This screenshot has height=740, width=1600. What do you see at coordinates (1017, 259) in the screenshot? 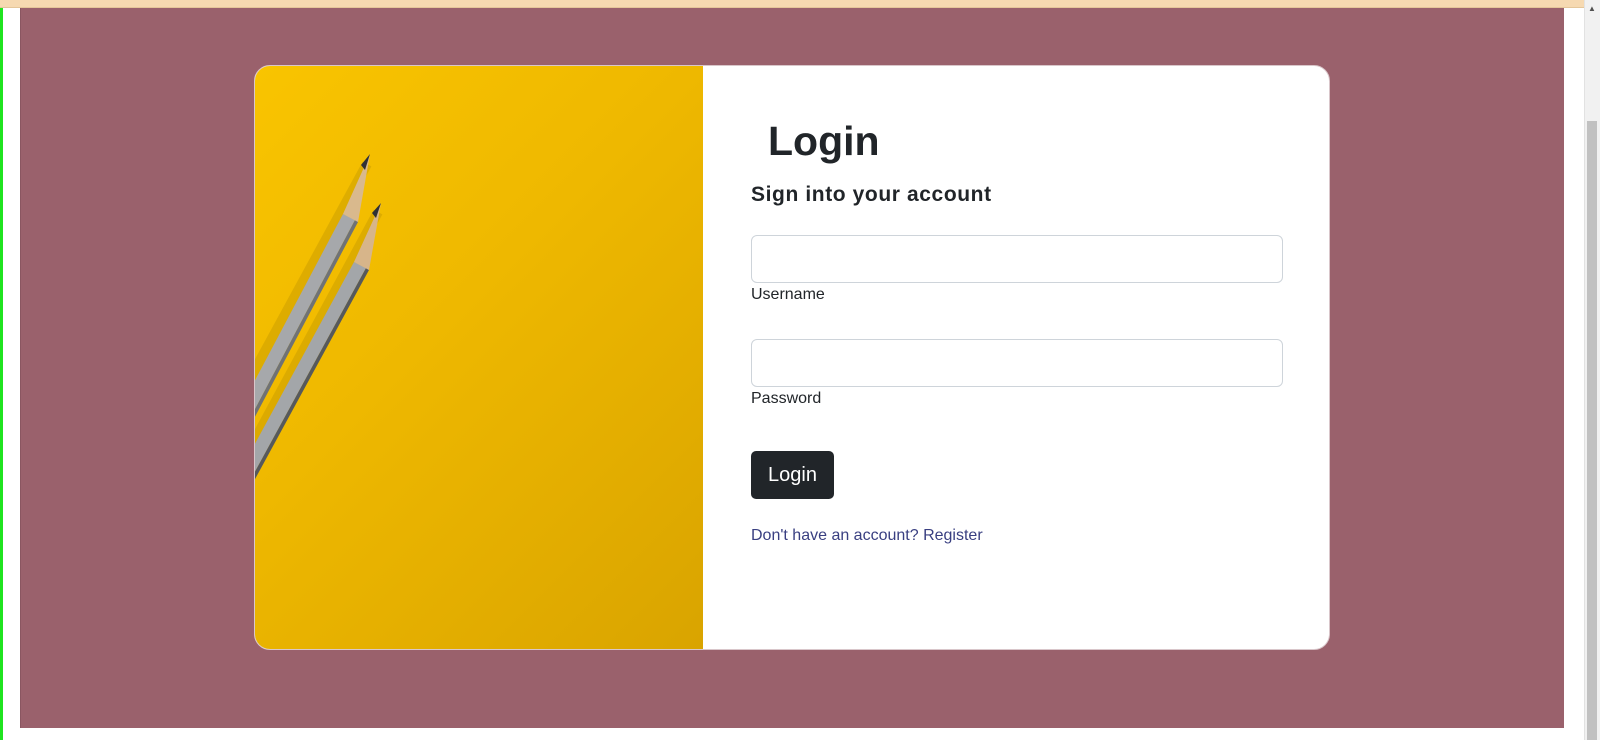
I see `username-input` at bounding box center [1017, 259].